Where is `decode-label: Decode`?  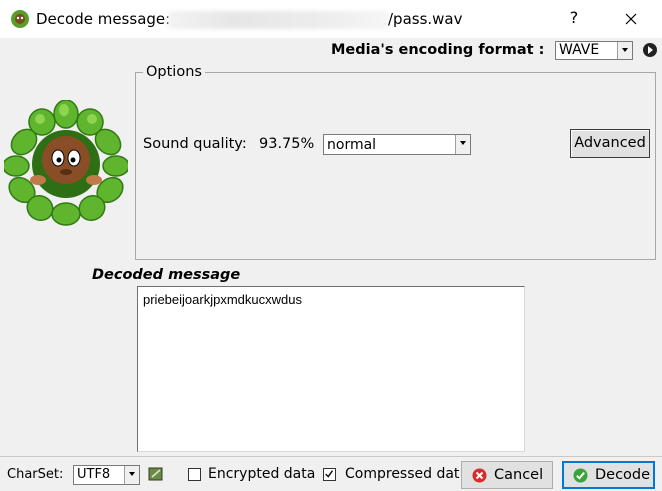 decode-label: Decode is located at coordinates (623, 475).